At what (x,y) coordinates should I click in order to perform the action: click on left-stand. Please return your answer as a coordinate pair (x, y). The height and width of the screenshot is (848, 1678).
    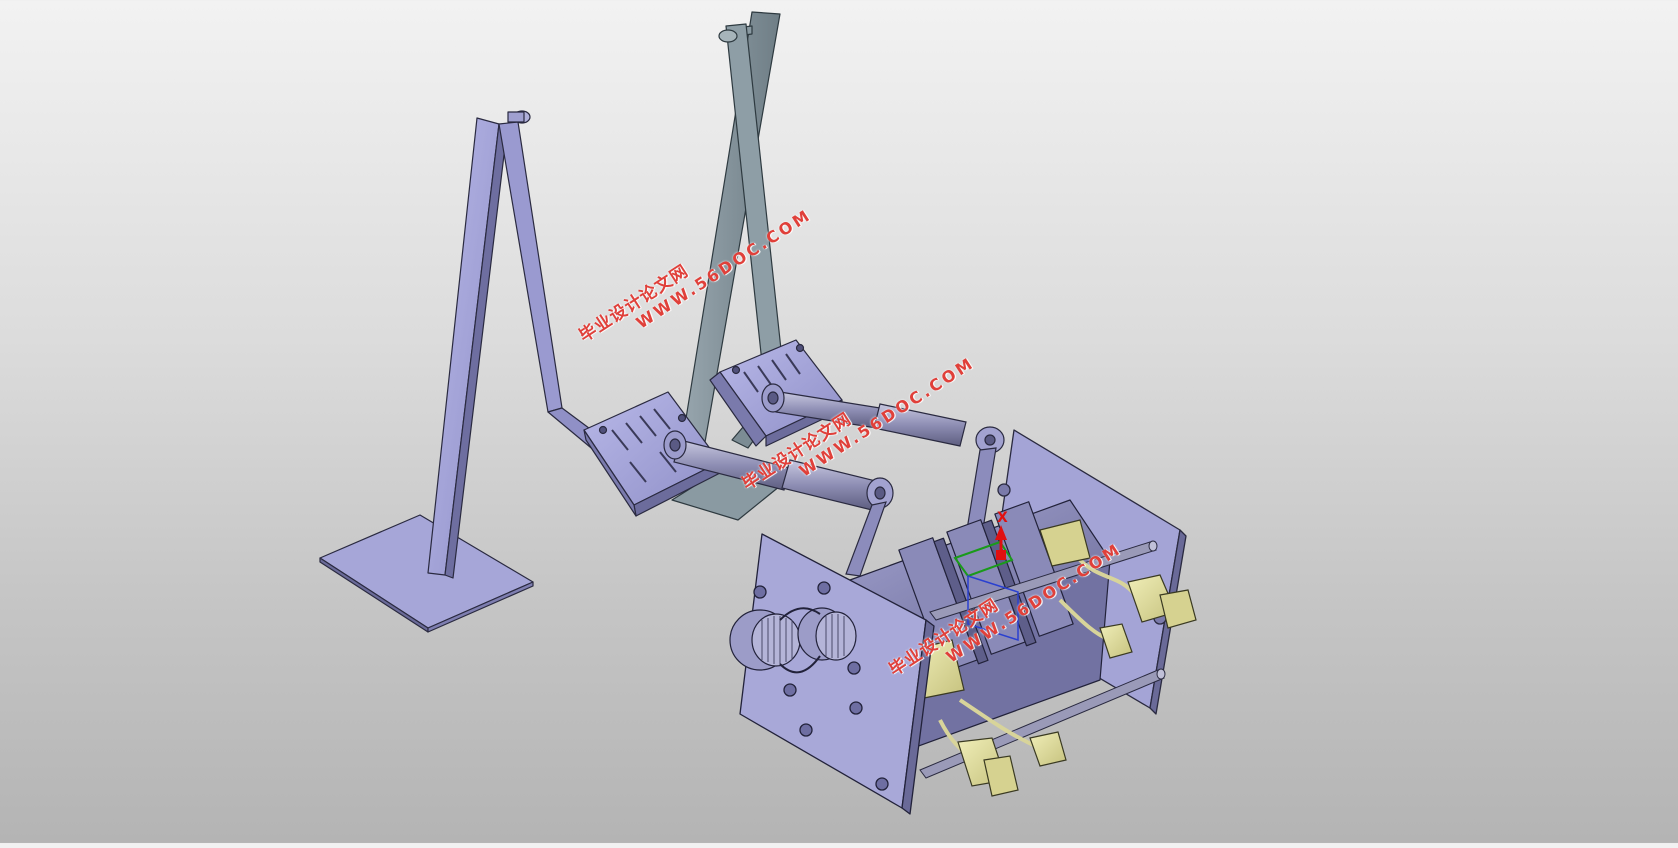
    Looking at the image, I should click on (462, 371).